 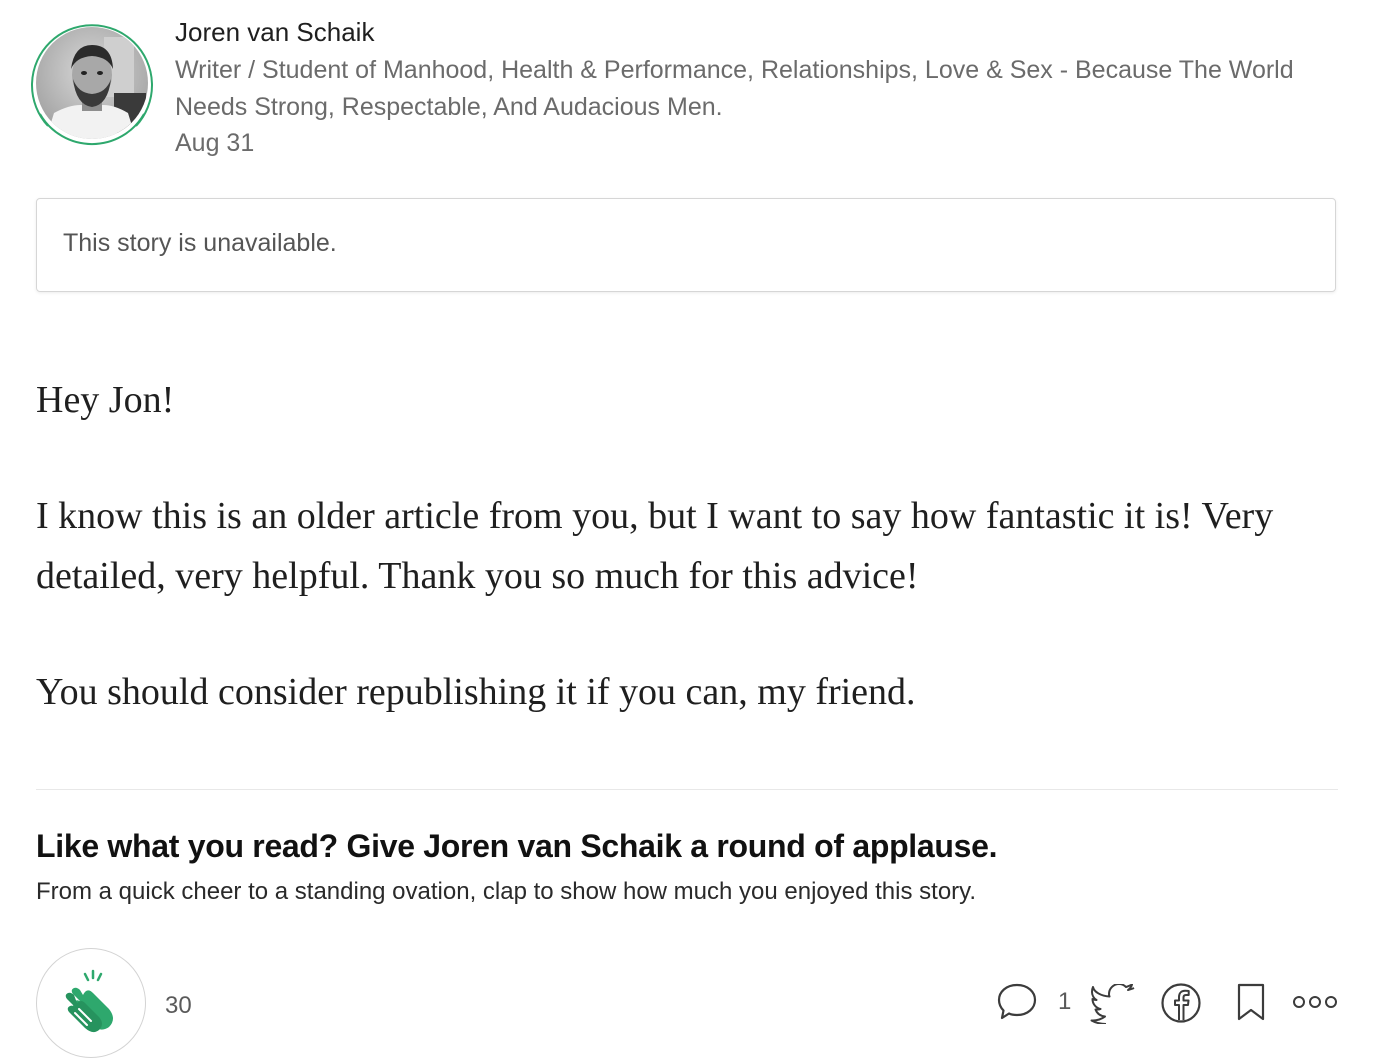 What do you see at coordinates (686, 245) in the screenshot?
I see `story-unavailable-card: This story is unavailable.` at bounding box center [686, 245].